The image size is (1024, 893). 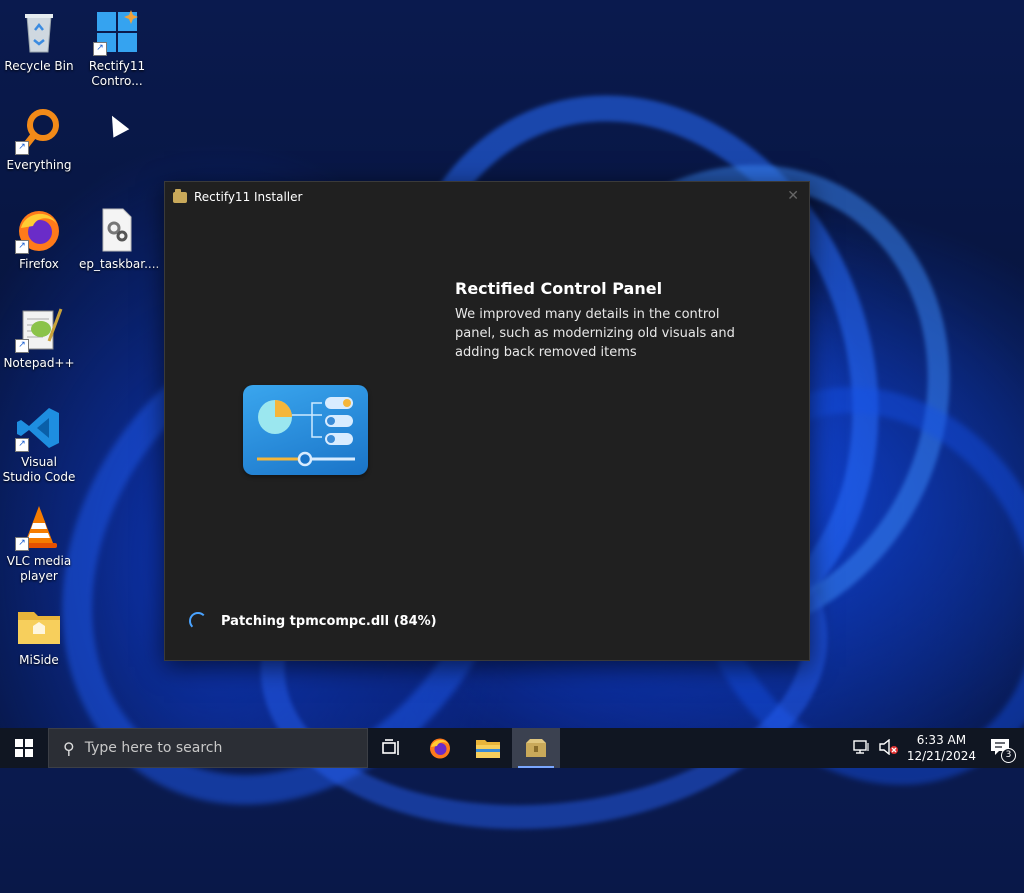 I want to click on desktop-icon-label: Visual Studio Code, so click(x=39, y=469).